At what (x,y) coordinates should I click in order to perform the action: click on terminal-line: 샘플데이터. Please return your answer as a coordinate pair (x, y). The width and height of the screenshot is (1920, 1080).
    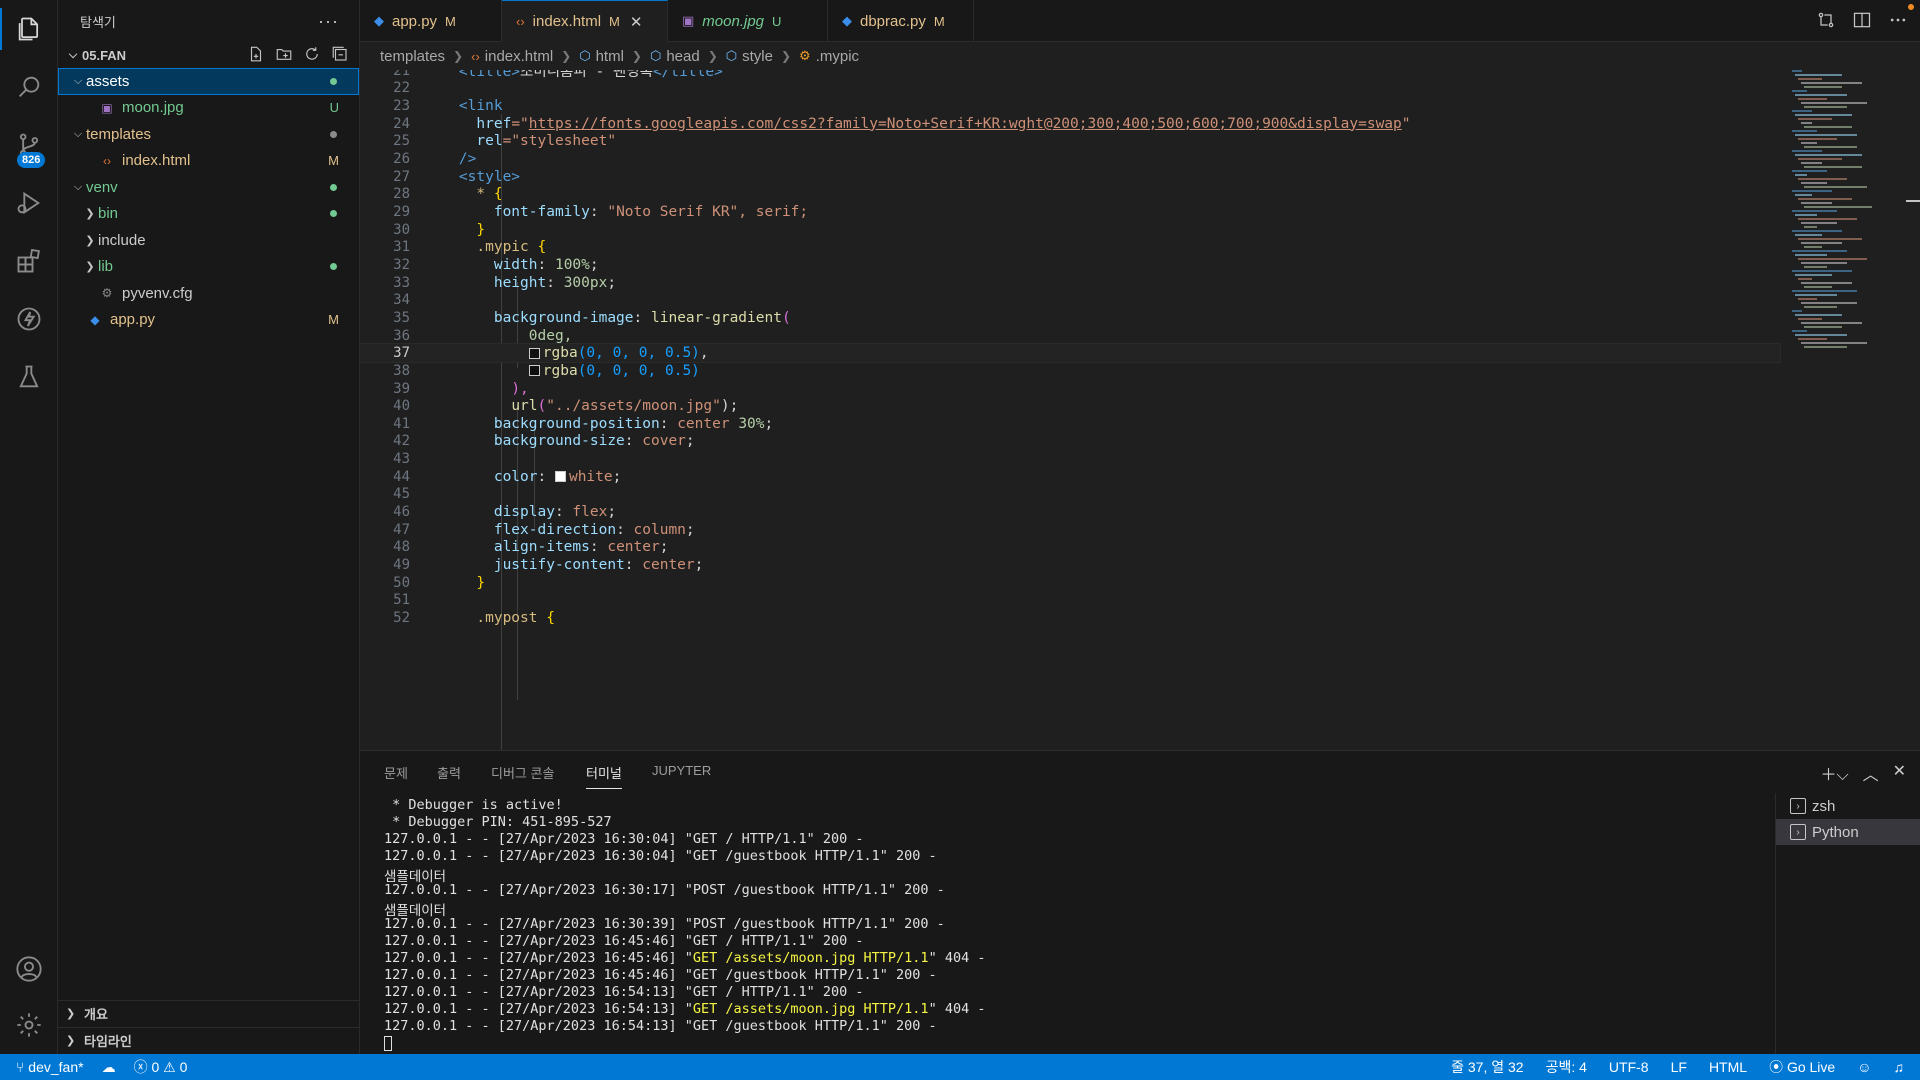
    Looking at the image, I should click on (415, 877).